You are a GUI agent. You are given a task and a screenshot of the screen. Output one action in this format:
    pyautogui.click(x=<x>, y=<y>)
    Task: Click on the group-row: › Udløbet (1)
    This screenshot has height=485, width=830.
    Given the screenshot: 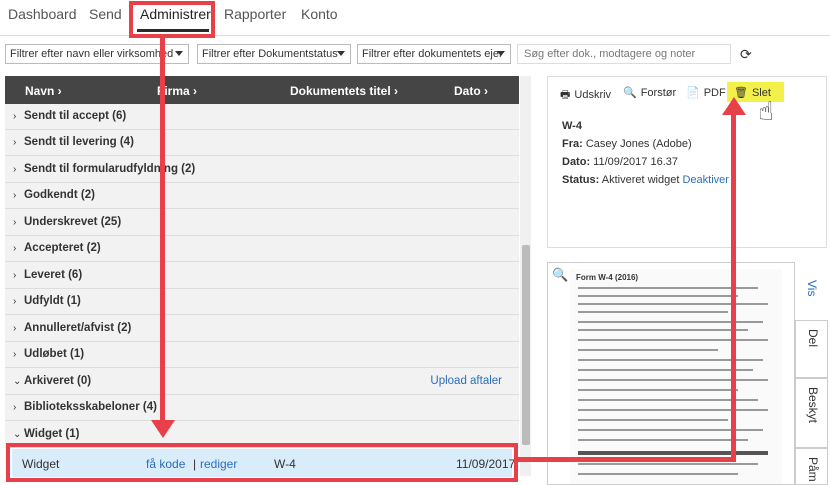 What is the action you would take?
    pyautogui.click(x=262, y=355)
    